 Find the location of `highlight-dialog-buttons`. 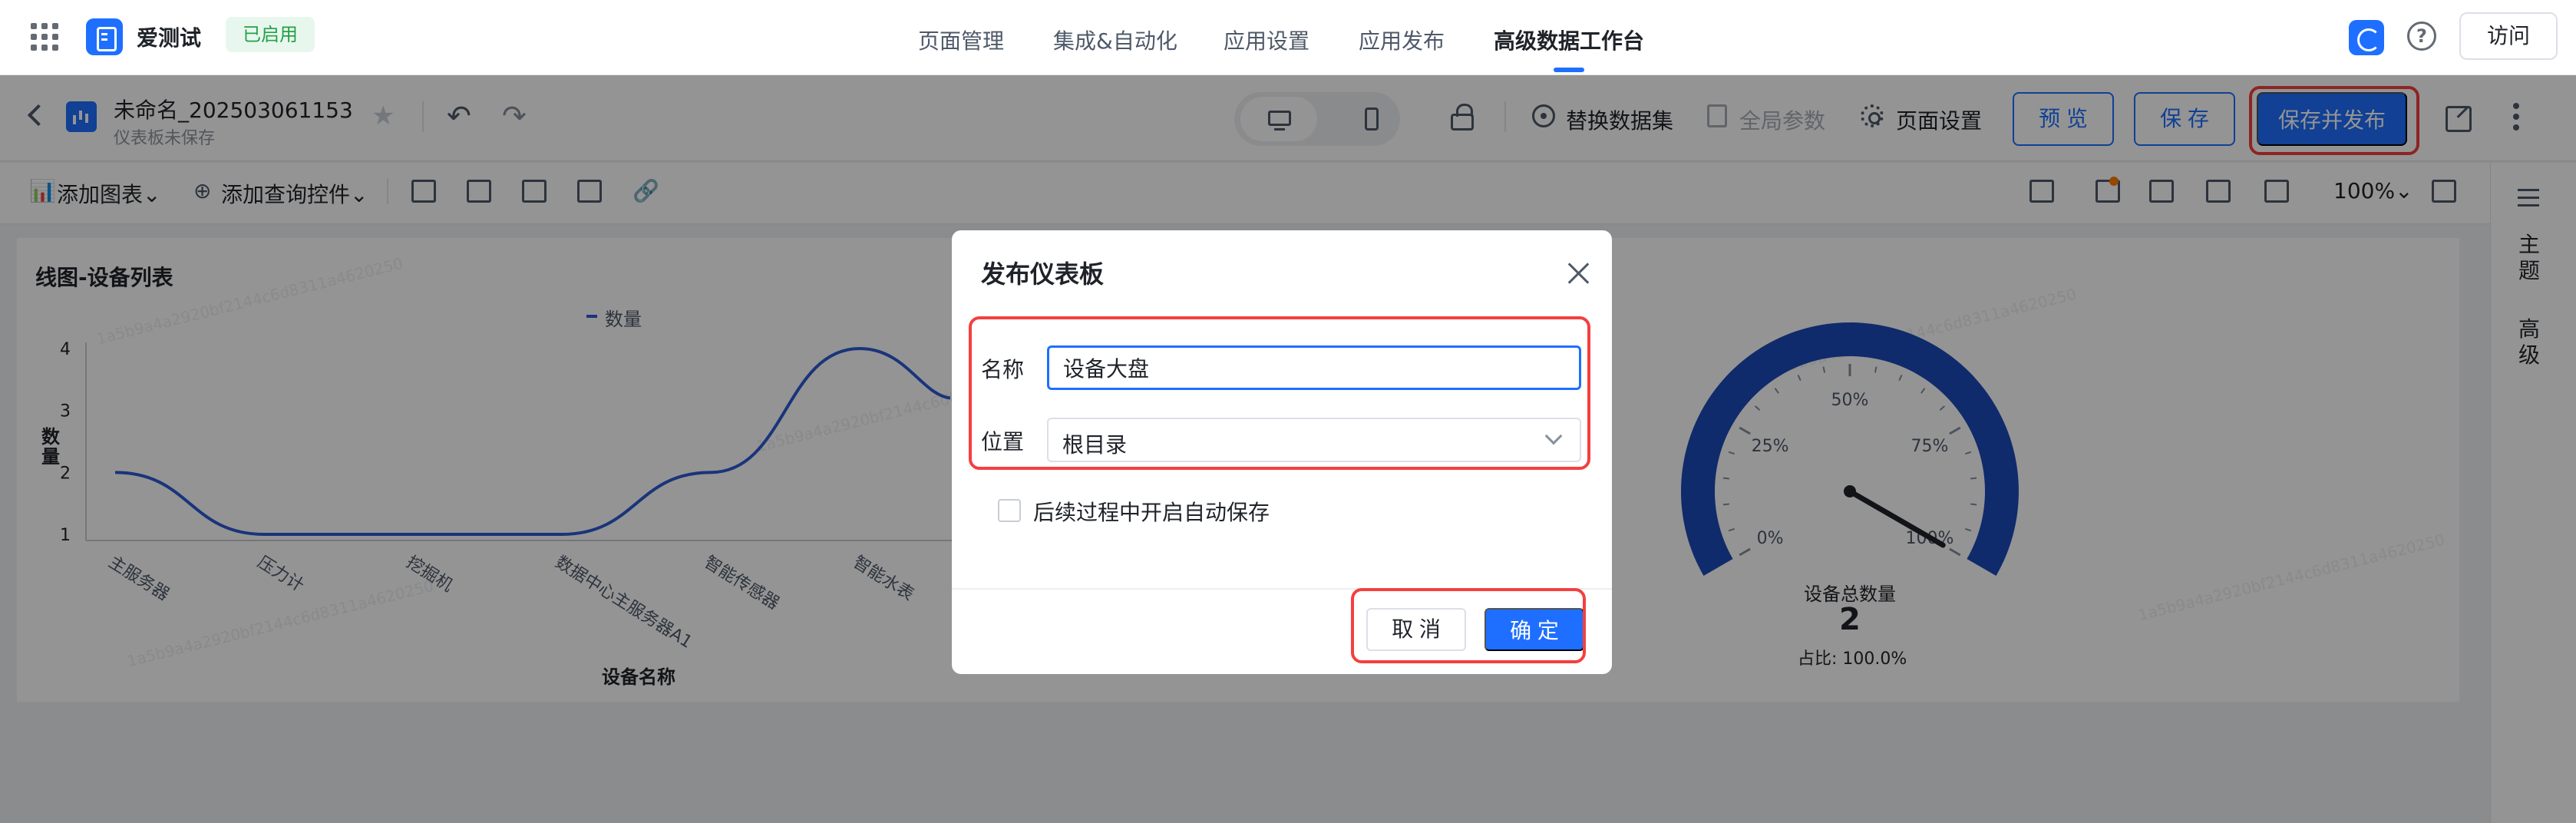

highlight-dialog-buttons is located at coordinates (1468, 625).